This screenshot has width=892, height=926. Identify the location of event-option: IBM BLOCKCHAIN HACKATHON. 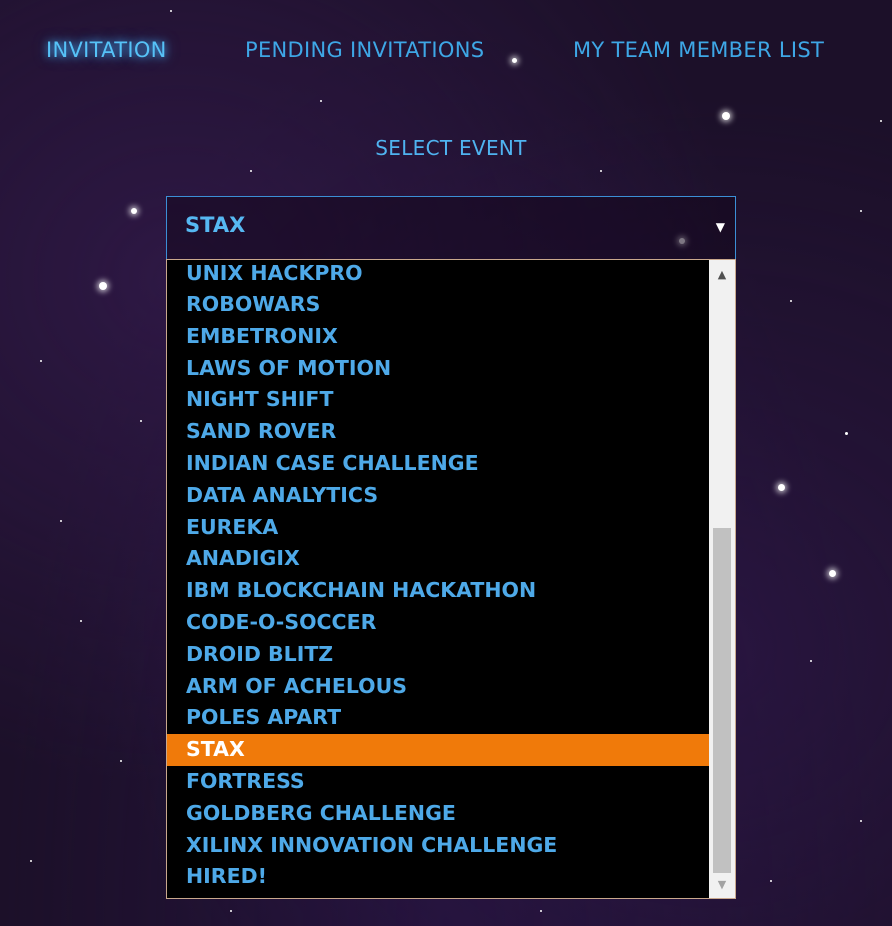
(438, 591).